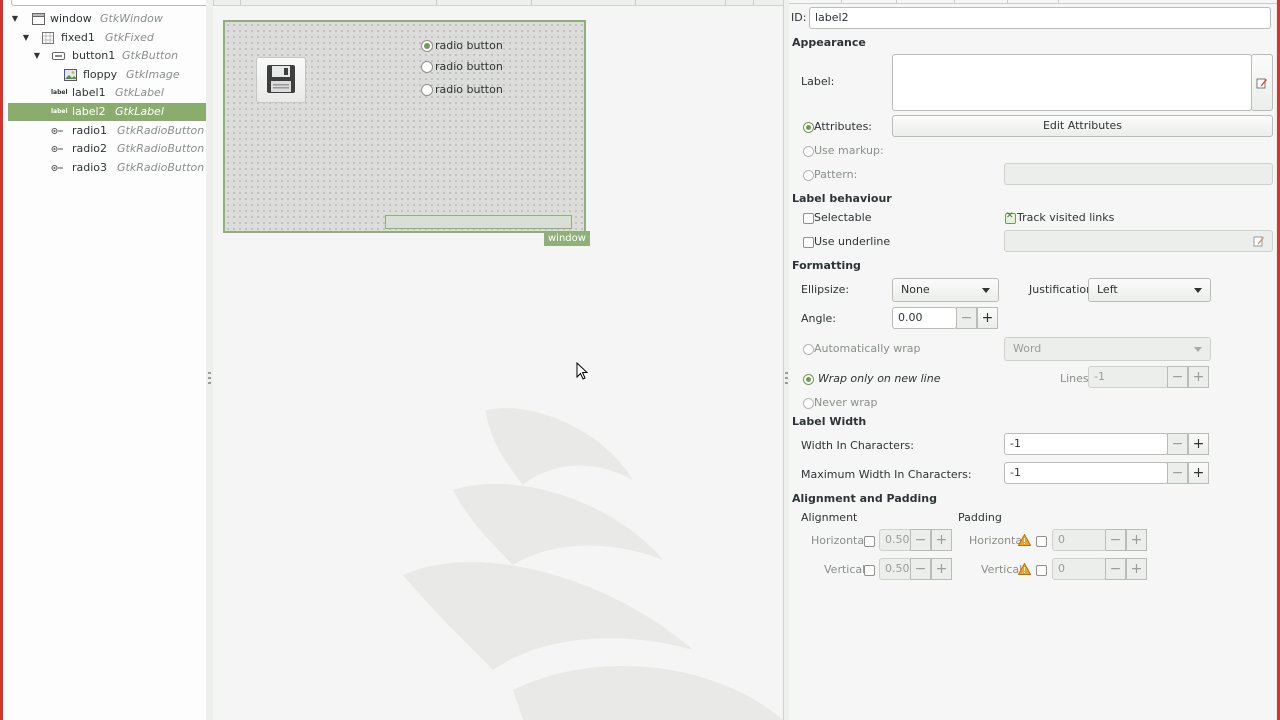 The width and height of the screenshot is (1280, 720). I want to click on justification-dropdown: Left, so click(1149, 290).